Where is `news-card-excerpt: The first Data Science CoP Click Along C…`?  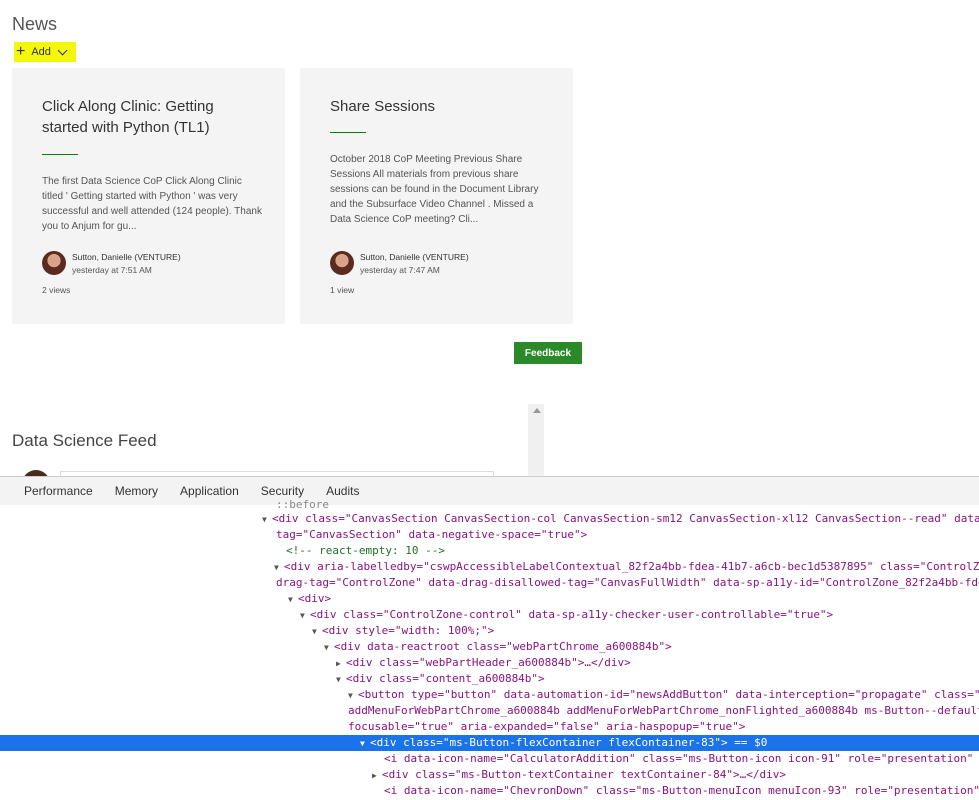 news-card-excerpt: The first Data Science CoP Click Along C… is located at coordinates (152, 204).